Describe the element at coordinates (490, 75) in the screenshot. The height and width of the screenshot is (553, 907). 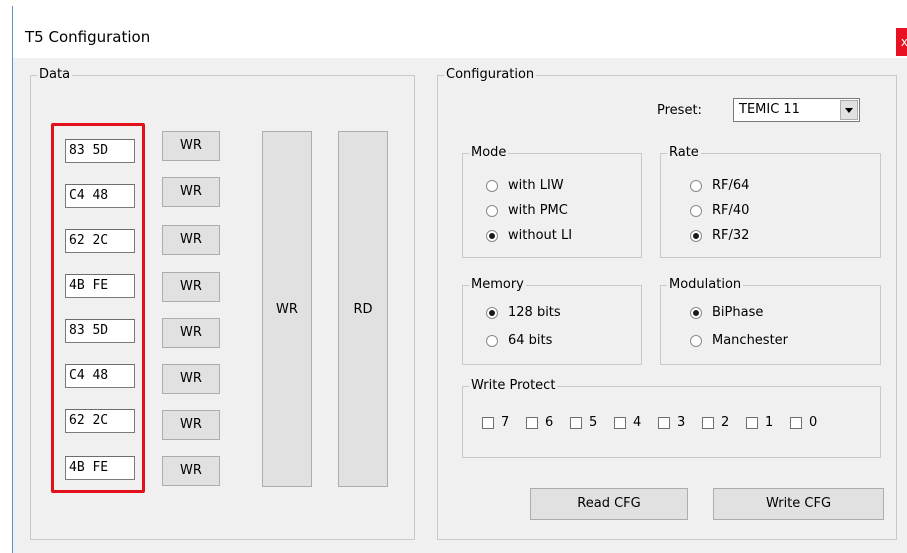
I see `configuration-legend: Configuration` at that location.